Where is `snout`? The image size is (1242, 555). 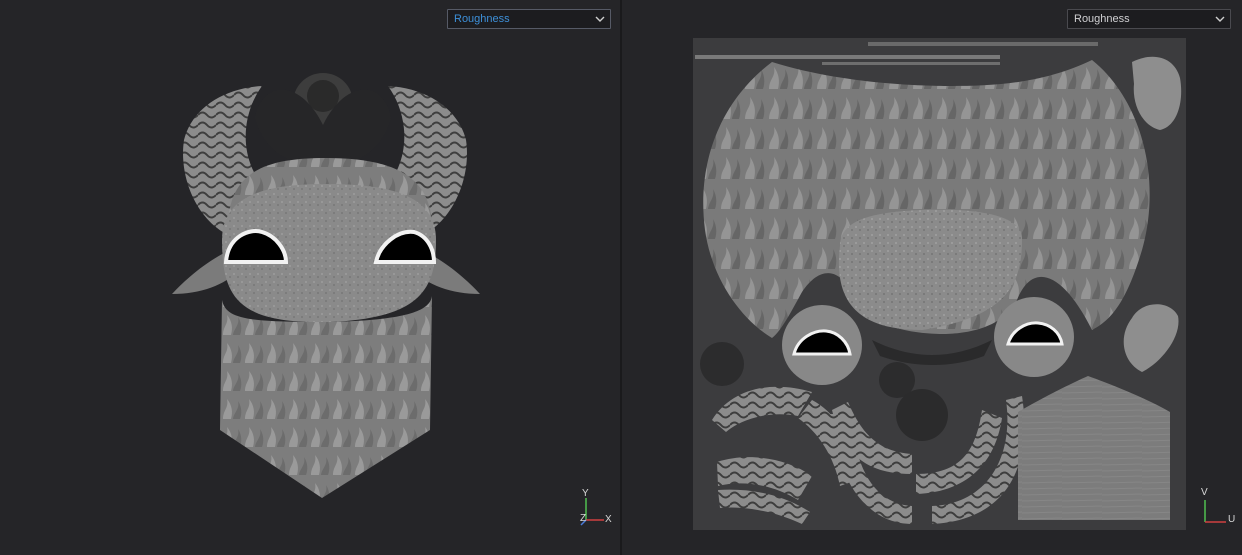
snout is located at coordinates (326, 397).